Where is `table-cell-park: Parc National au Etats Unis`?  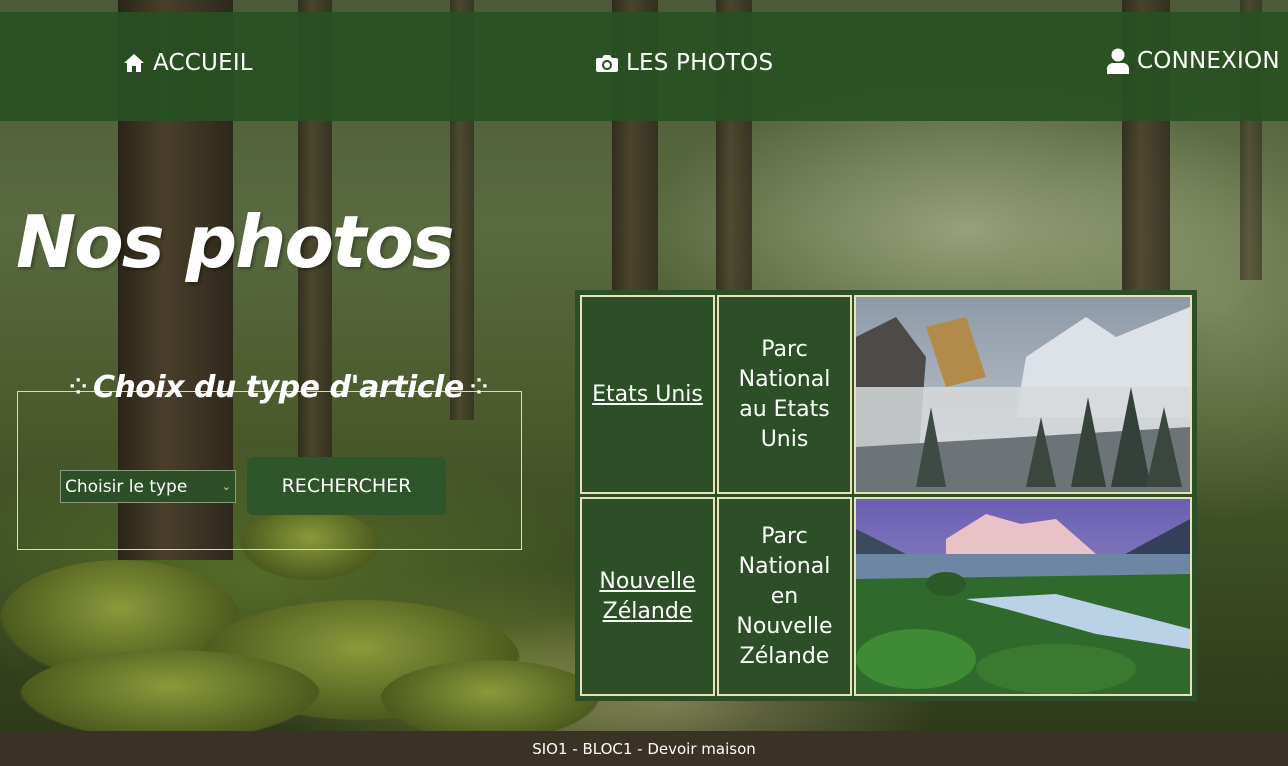
table-cell-park: Parc National au Etats Unis is located at coordinates (784, 394).